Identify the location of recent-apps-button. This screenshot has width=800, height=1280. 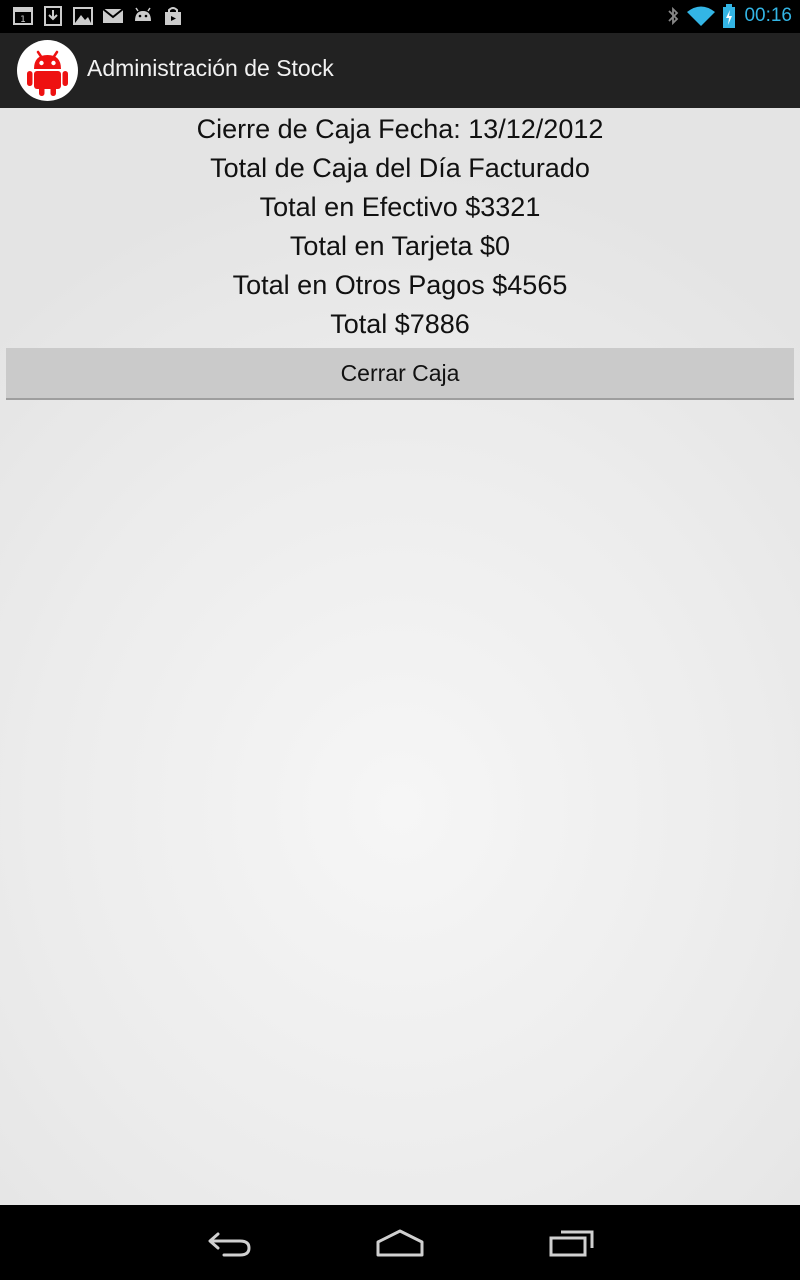
(571, 1243).